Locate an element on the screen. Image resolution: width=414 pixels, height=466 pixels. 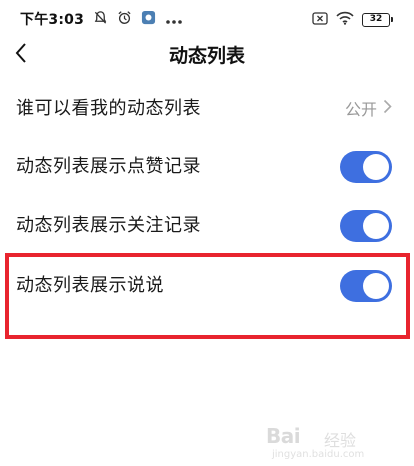
status-left: 下午3:03 is located at coordinates (101, 19).